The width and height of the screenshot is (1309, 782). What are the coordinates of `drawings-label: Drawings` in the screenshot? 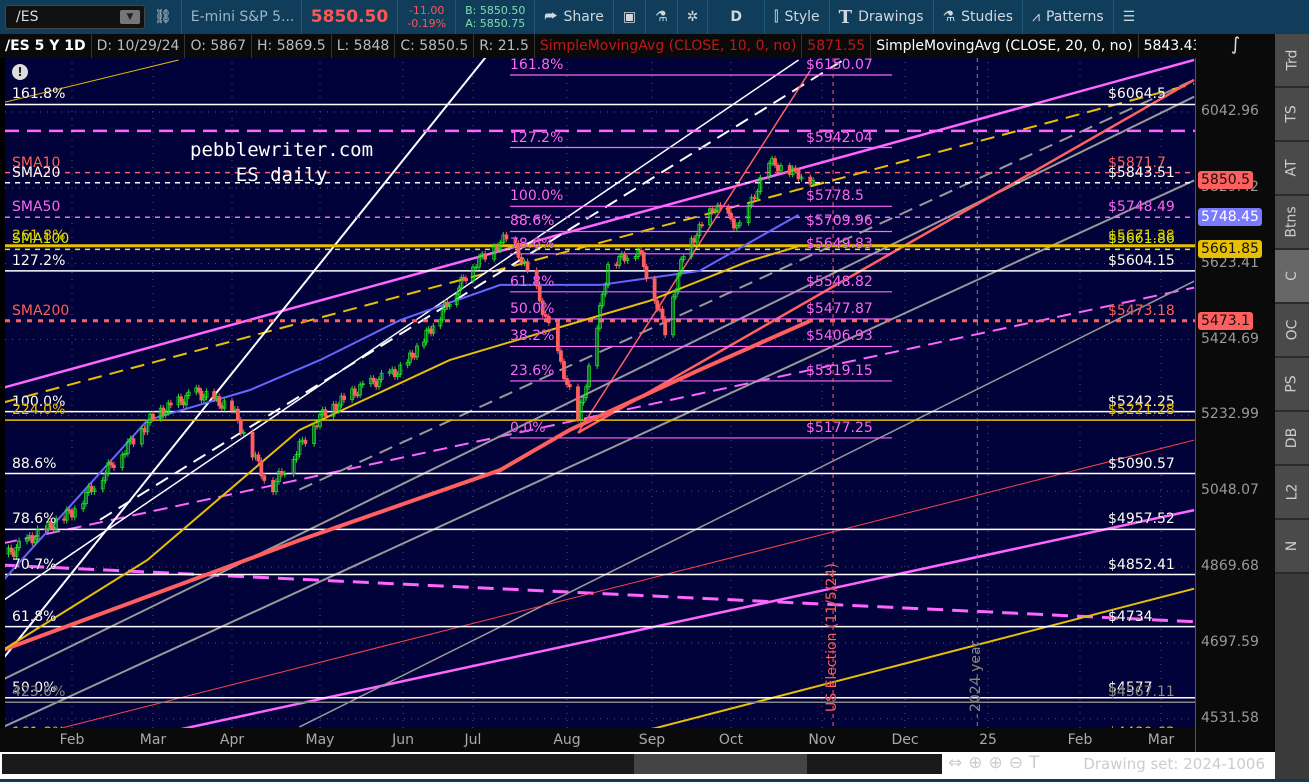 It's located at (891, 17).